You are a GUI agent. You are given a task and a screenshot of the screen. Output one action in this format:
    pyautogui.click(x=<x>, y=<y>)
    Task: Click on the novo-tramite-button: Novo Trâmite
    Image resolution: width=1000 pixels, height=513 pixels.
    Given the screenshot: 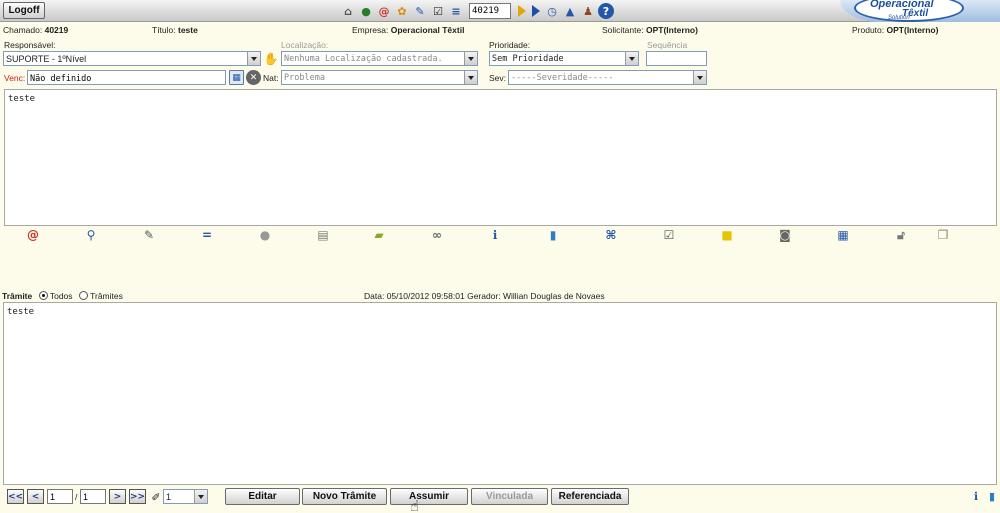 What is the action you would take?
    pyautogui.click(x=344, y=496)
    